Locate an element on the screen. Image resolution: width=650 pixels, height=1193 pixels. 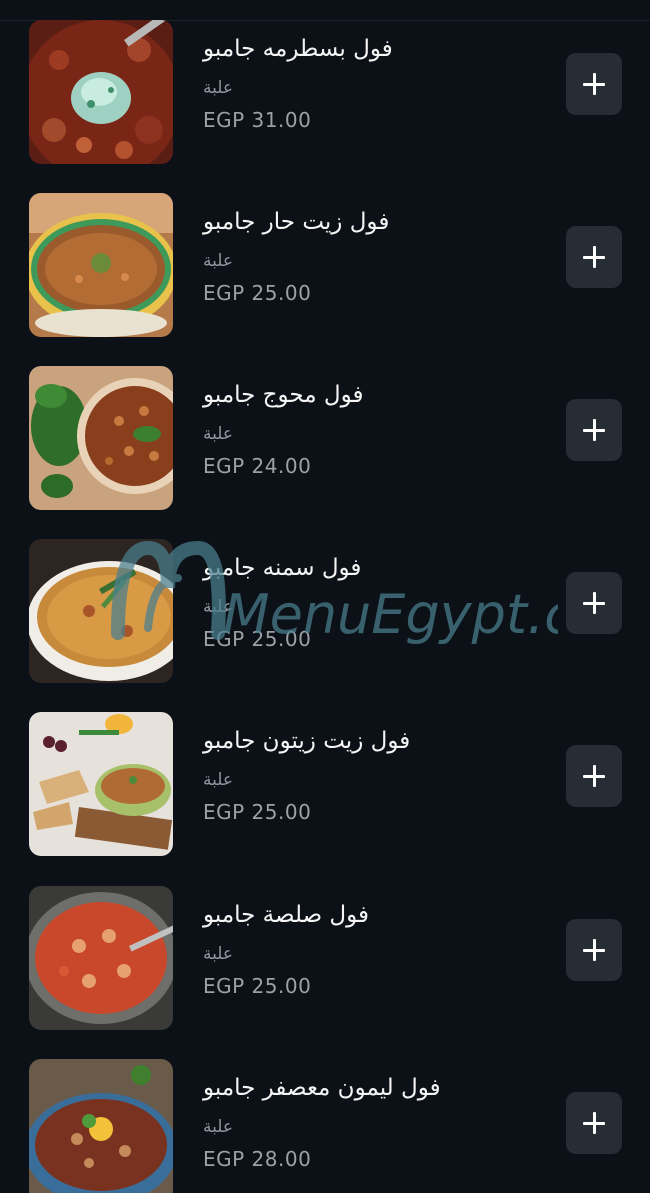
menu-item: فول زيت زيتون جامبو علبة EGP 25.00 is located at coordinates (325, 784).